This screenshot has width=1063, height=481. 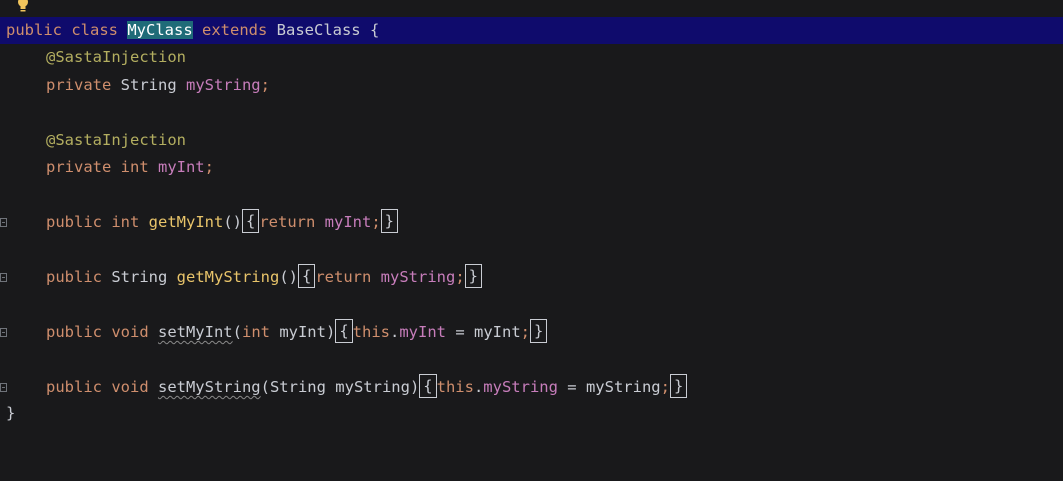 I want to click on lightbulb-icon, so click(x=23, y=7).